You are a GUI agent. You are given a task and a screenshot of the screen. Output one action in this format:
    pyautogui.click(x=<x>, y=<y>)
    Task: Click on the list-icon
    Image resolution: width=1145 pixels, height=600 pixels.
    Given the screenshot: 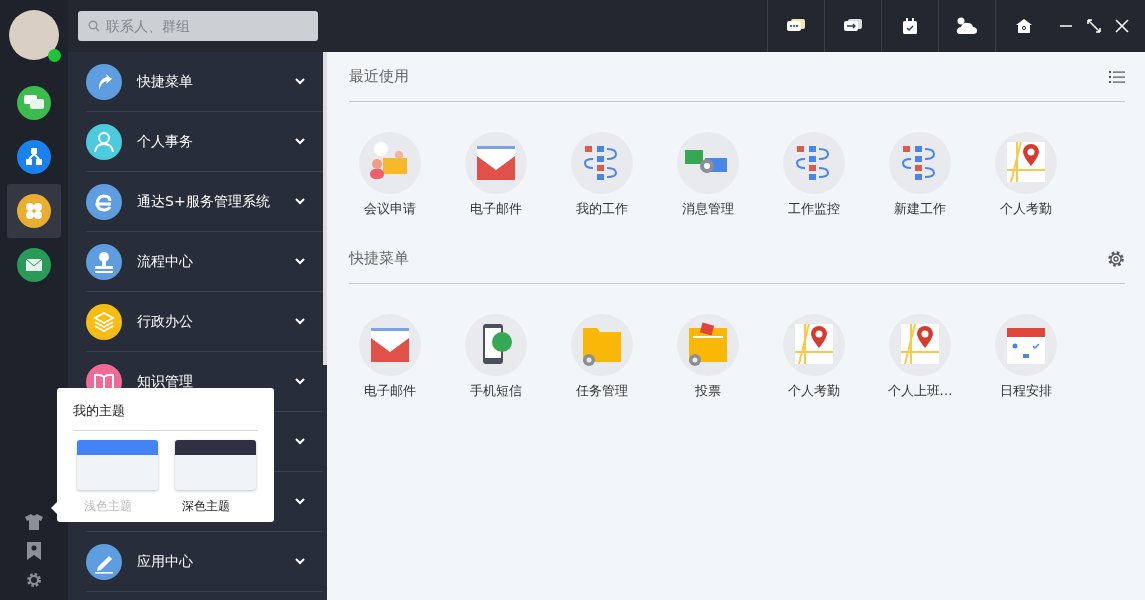 What is the action you would take?
    pyautogui.click(x=1117, y=76)
    